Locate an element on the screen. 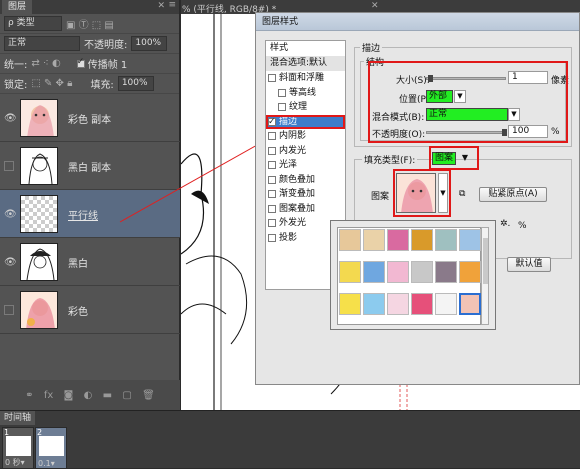 The image size is (580, 469). floral-pattern is located at coordinates (398, 240).